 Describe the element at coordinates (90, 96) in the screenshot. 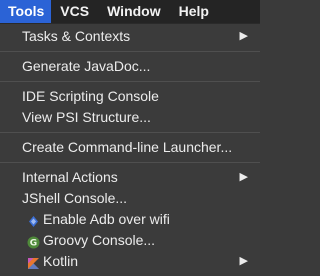

I see `menu-item-label: IDE Scripting Console` at that location.